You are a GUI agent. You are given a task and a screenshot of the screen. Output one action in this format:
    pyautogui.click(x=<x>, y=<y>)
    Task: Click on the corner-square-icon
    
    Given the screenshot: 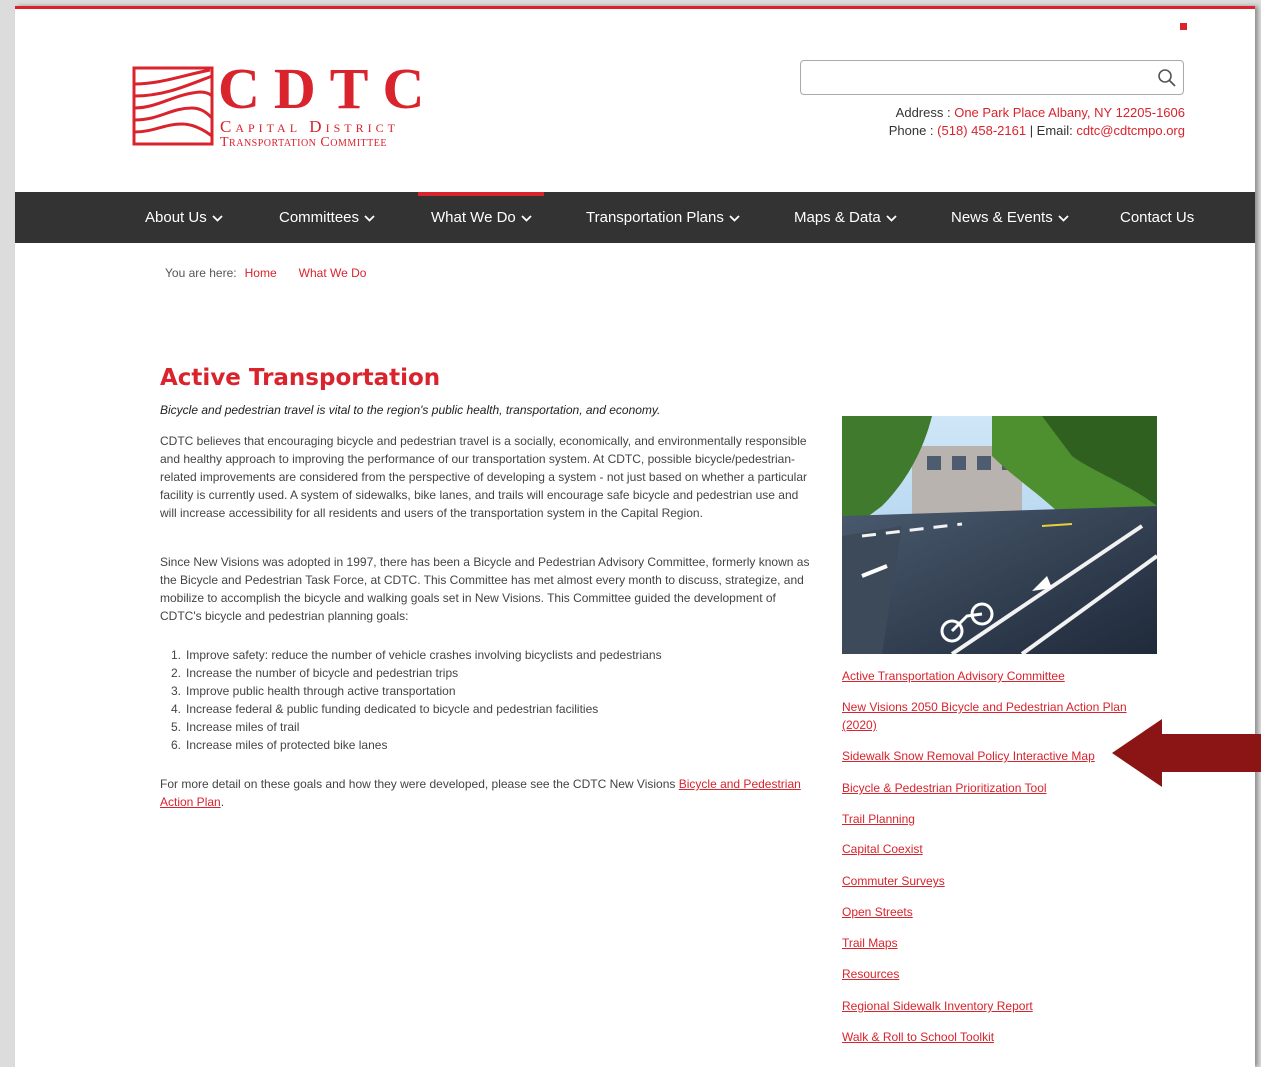 What is the action you would take?
    pyautogui.click(x=1183, y=26)
    